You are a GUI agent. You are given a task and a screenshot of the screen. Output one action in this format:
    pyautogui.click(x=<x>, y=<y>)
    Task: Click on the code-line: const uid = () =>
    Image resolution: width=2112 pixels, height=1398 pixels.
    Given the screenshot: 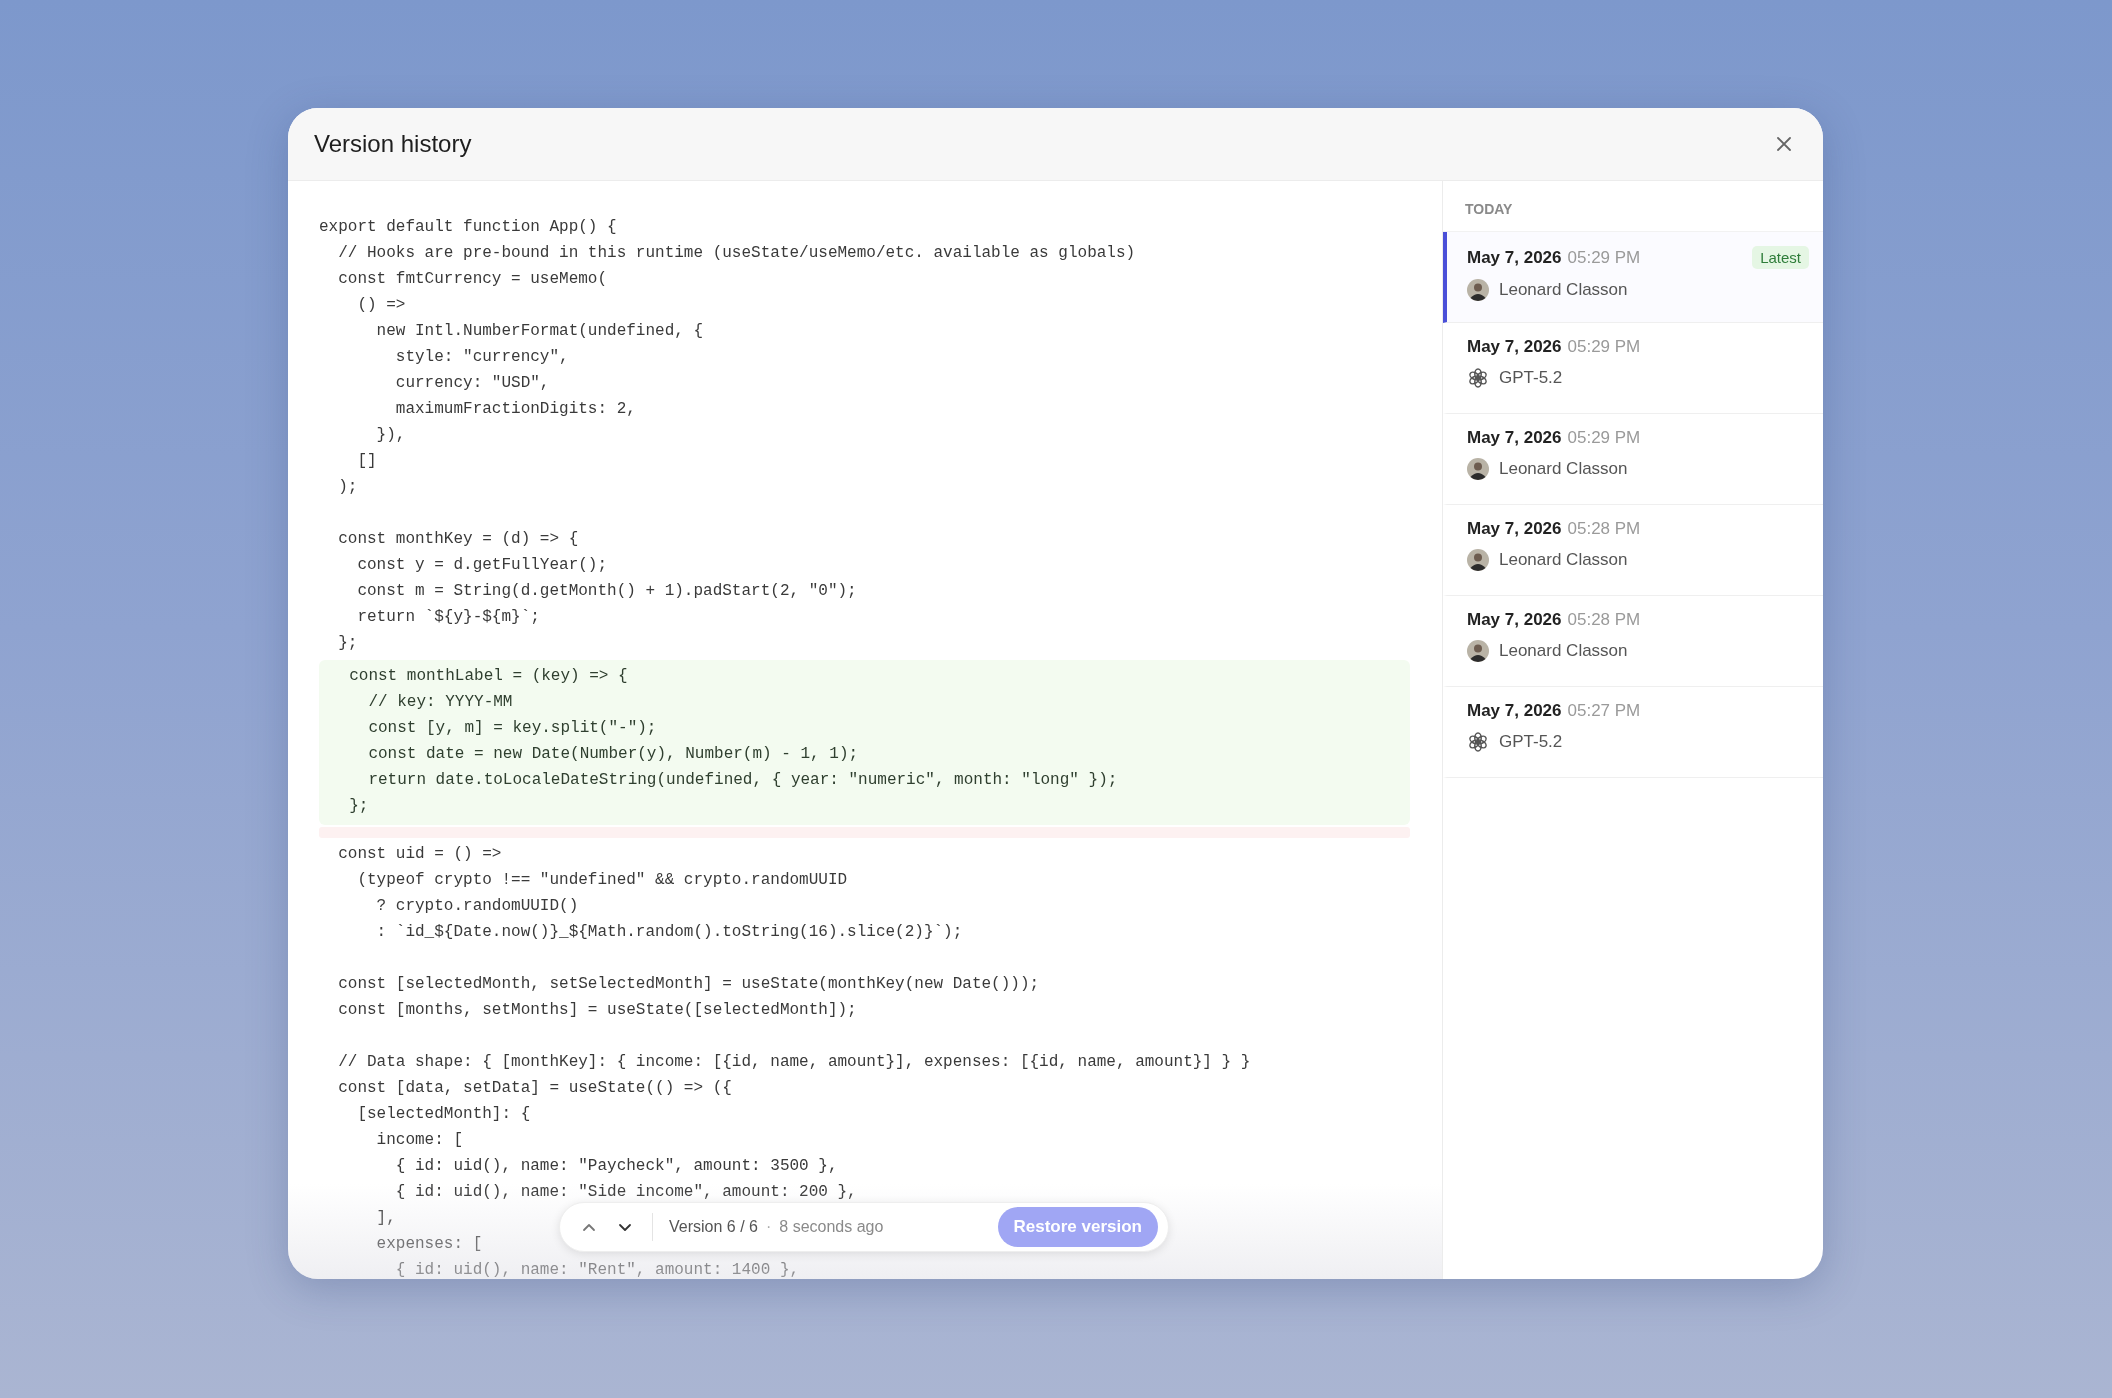 What is the action you would take?
    pyautogui.click(x=419, y=854)
    